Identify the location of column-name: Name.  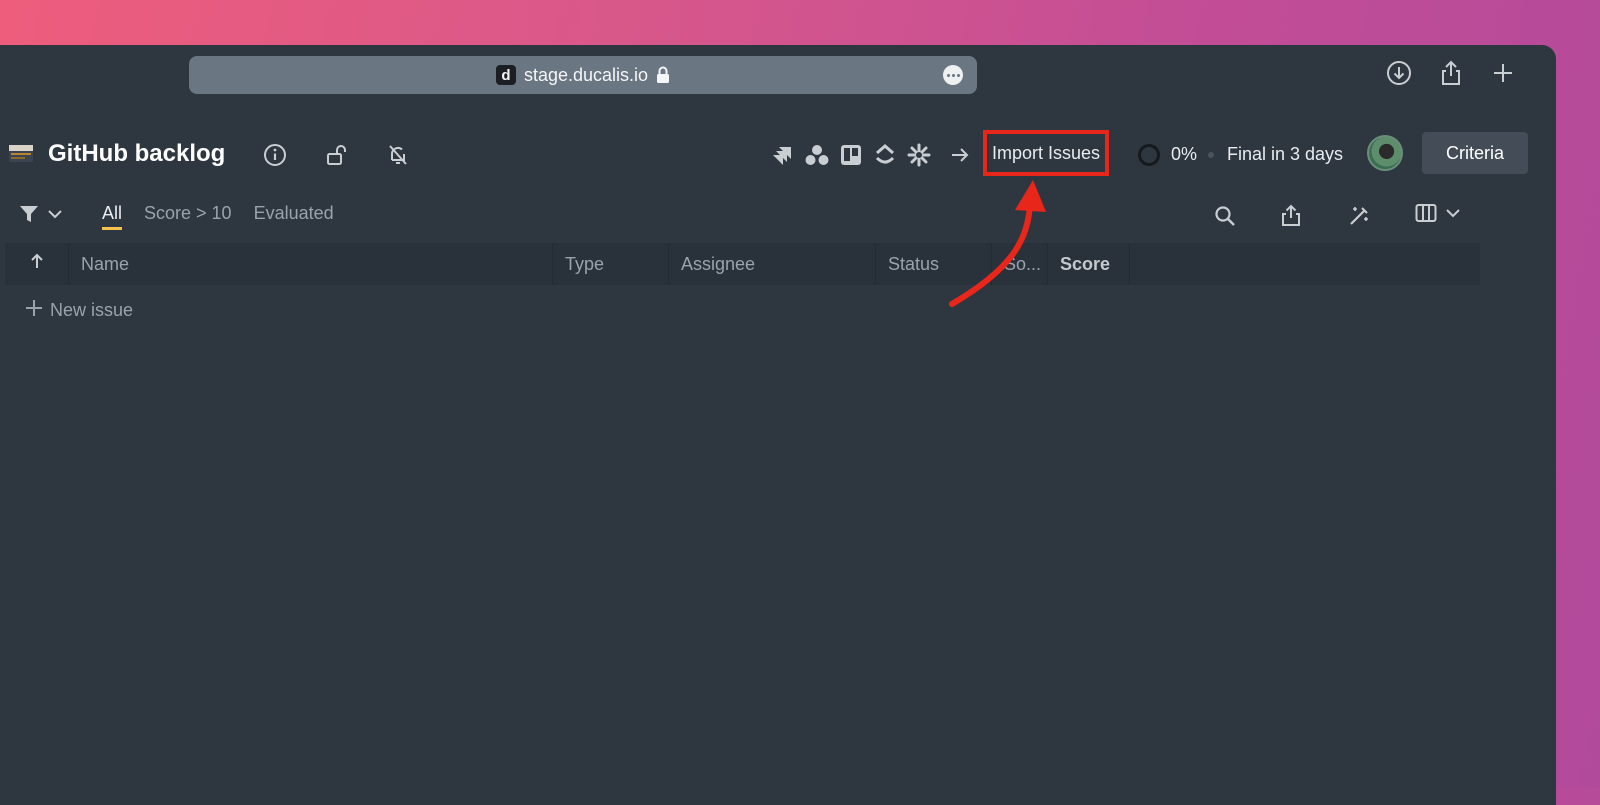
(311, 264).